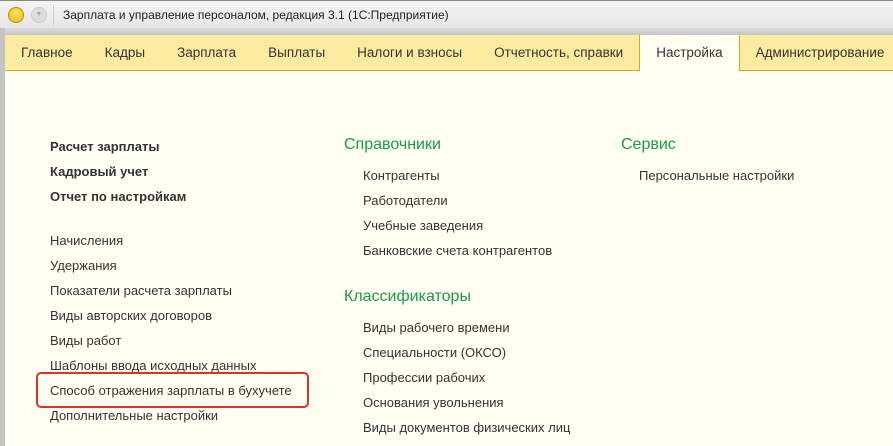 This screenshot has height=446, width=893. I want to click on link-directory: Банковские счета контрагентов, so click(457, 250).